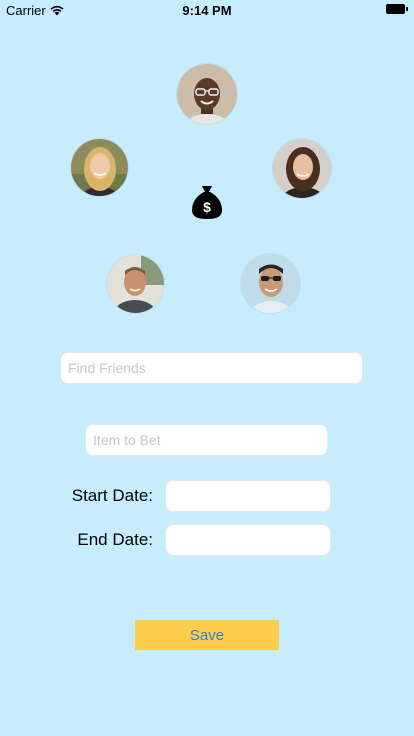 Image resolution: width=414 pixels, height=736 pixels. Describe the element at coordinates (248, 496) in the screenshot. I see `start-date-field` at that location.